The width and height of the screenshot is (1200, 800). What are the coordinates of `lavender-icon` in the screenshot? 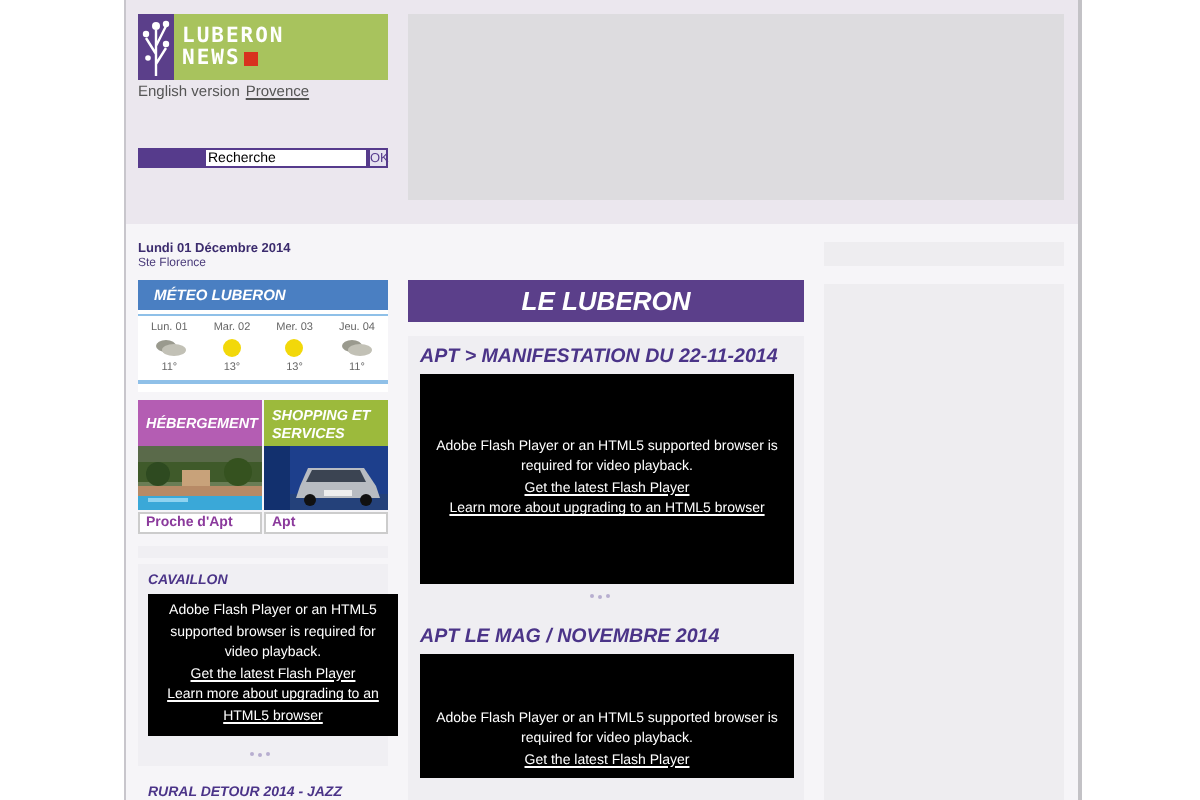 It's located at (156, 47).